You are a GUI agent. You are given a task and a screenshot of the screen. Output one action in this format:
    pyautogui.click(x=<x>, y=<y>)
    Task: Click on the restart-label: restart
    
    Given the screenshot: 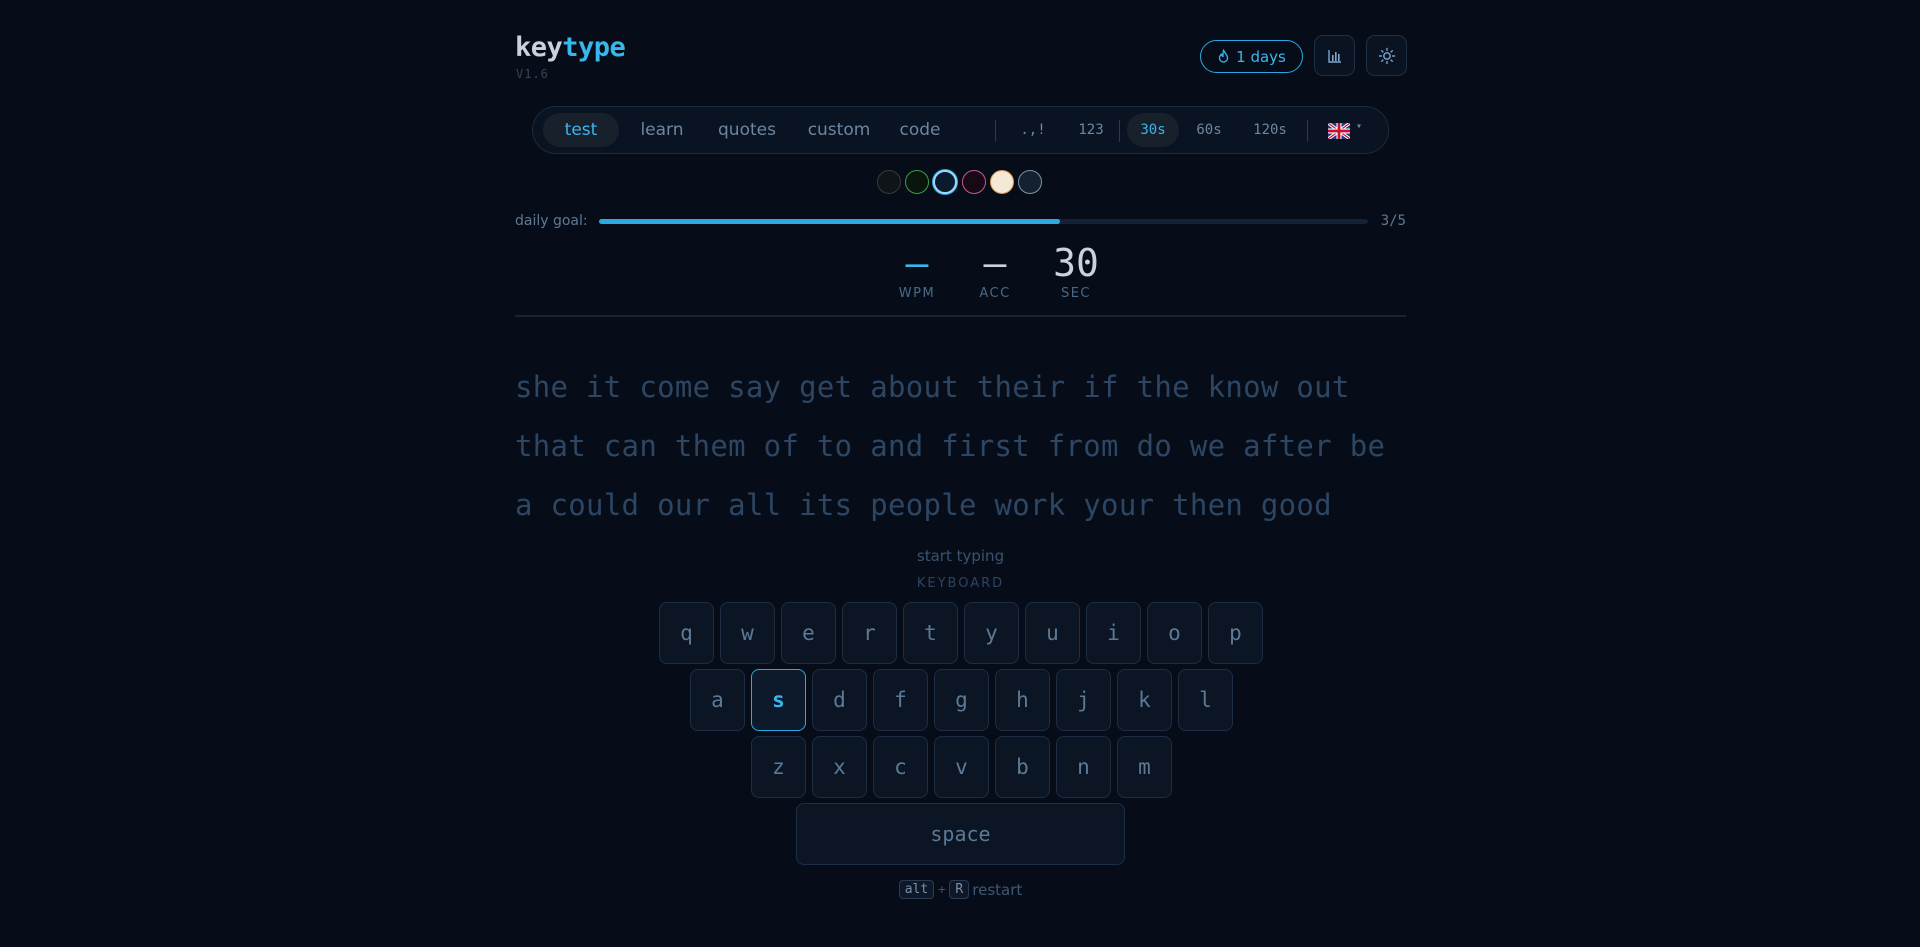 What is the action you would take?
    pyautogui.click(x=997, y=889)
    